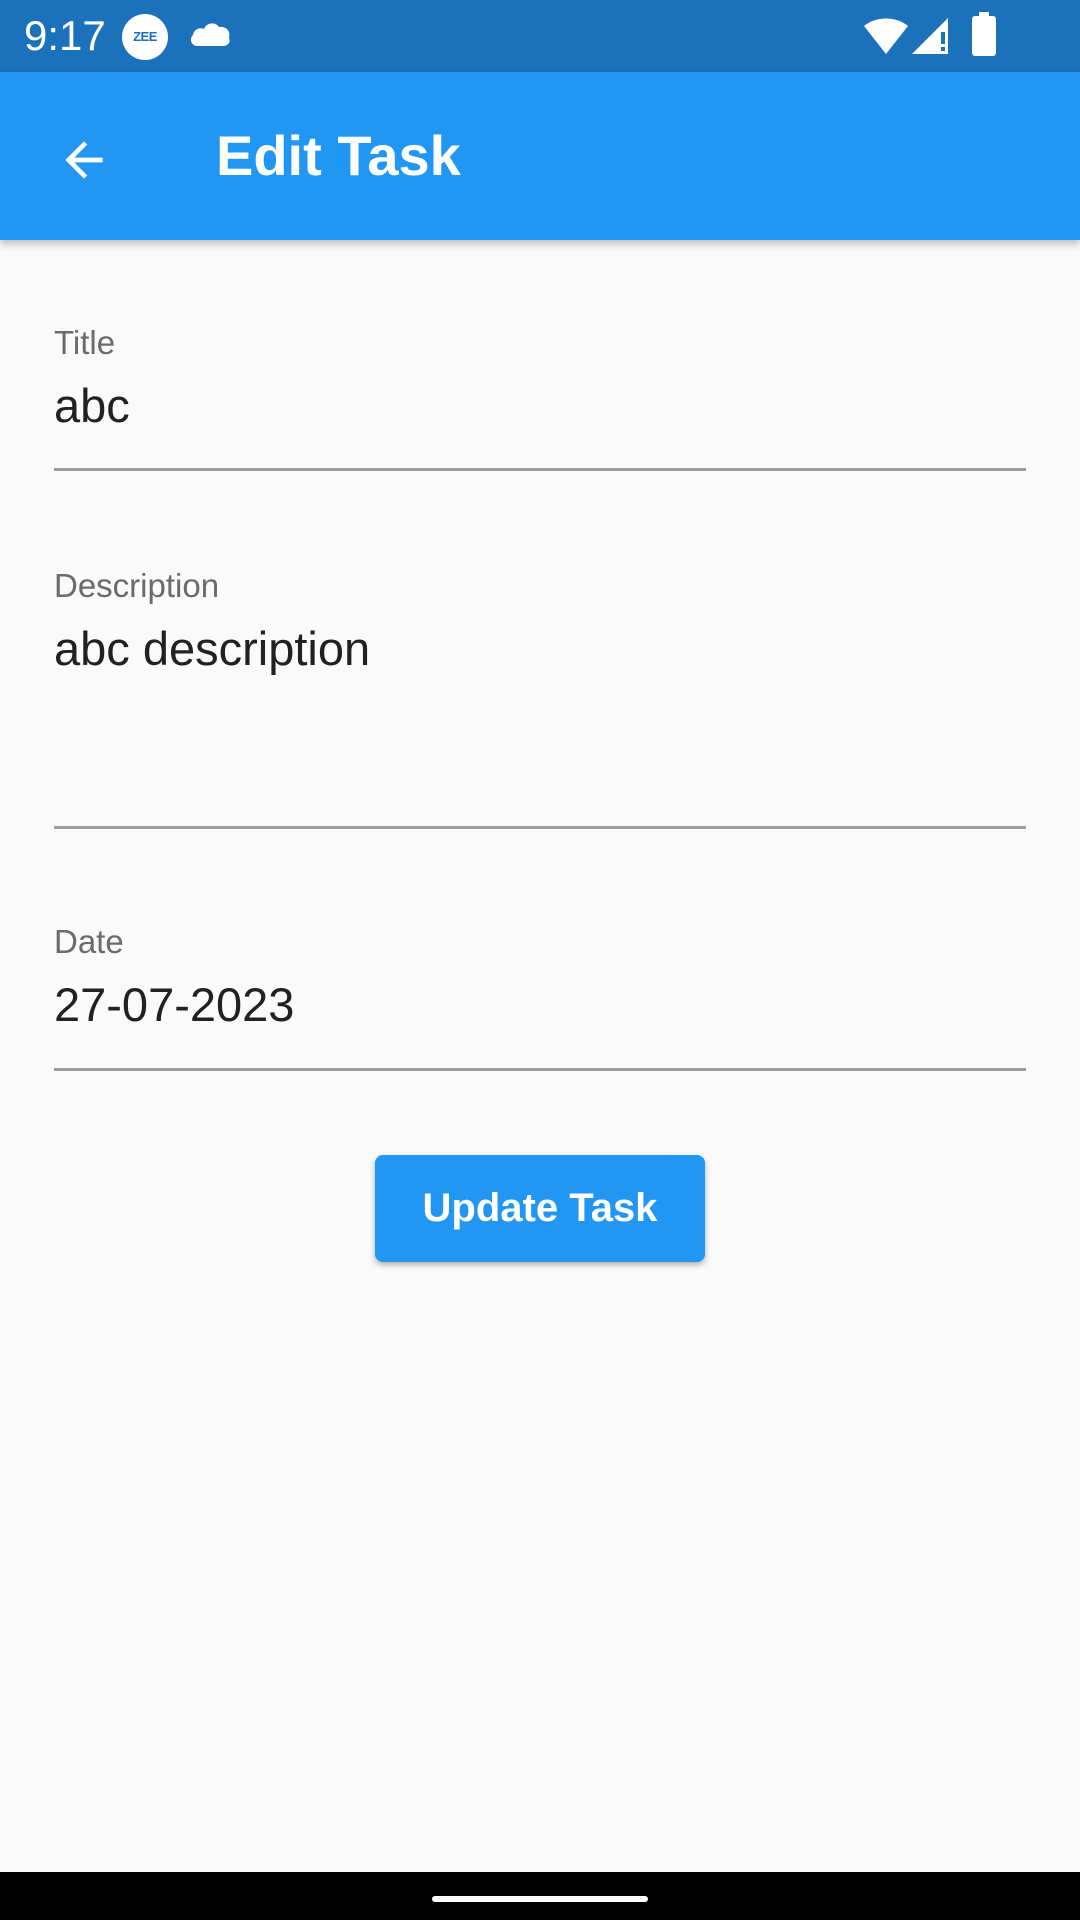 The image size is (1080, 1920). Describe the element at coordinates (930, 36) in the screenshot. I see `signal-icon` at that location.